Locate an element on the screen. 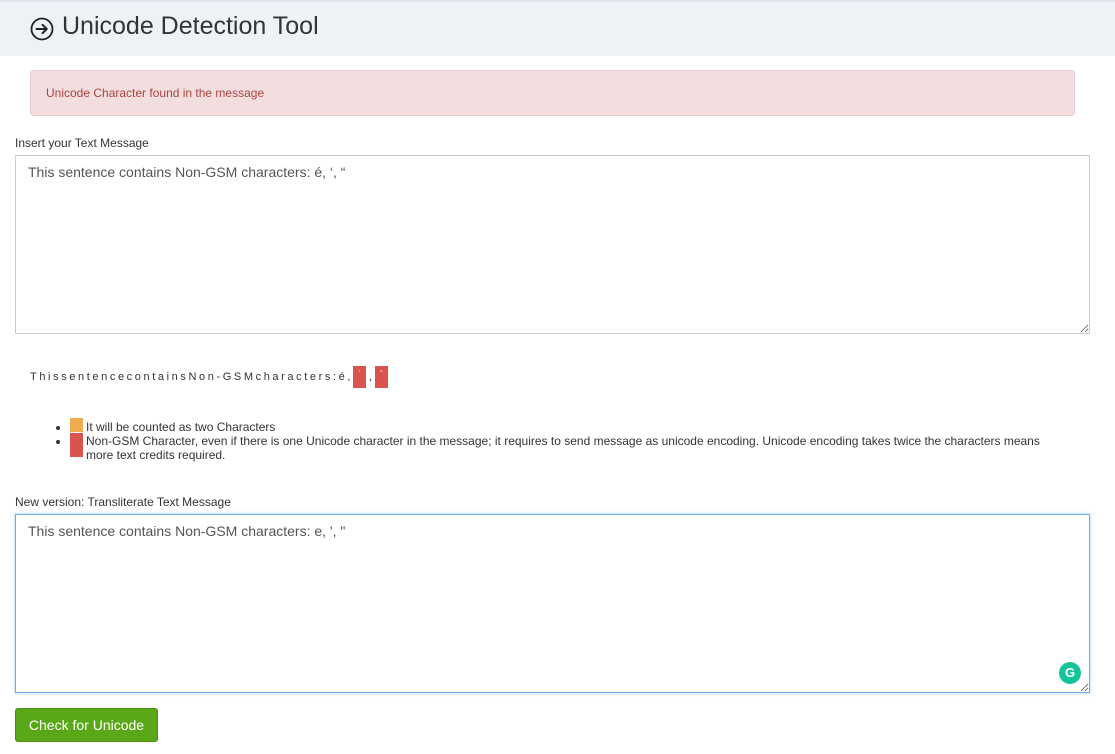 The image size is (1115, 754). analysis-char: G is located at coordinates (228, 377).